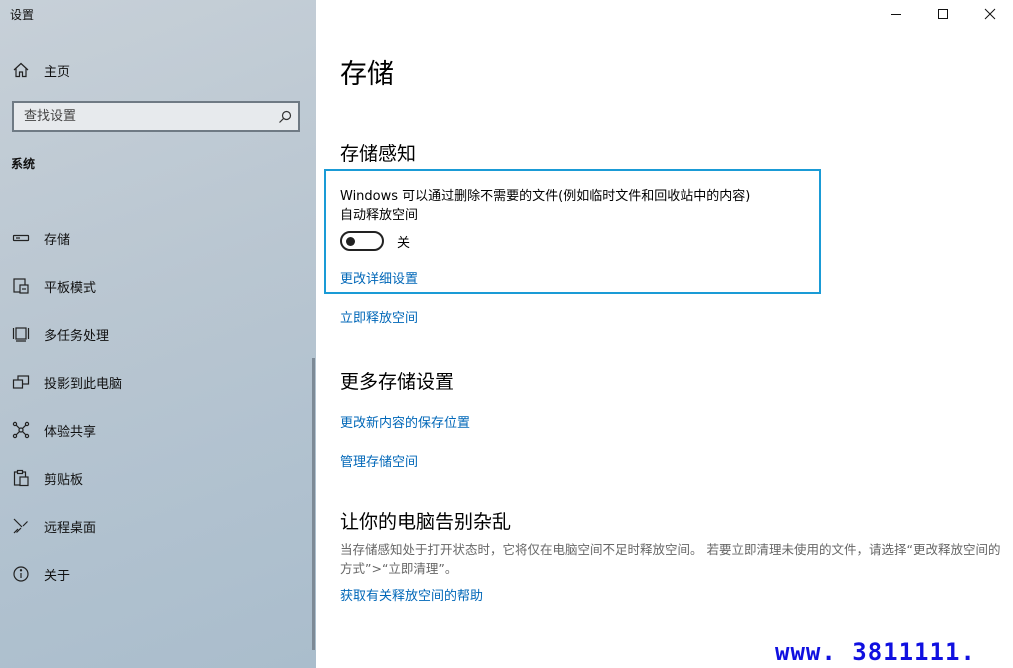 Image resolution: width=1013 pixels, height=668 pixels. What do you see at coordinates (379, 215) in the screenshot?
I see `storage-sense-description-line2: 自动释放空间` at bounding box center [379, 215].